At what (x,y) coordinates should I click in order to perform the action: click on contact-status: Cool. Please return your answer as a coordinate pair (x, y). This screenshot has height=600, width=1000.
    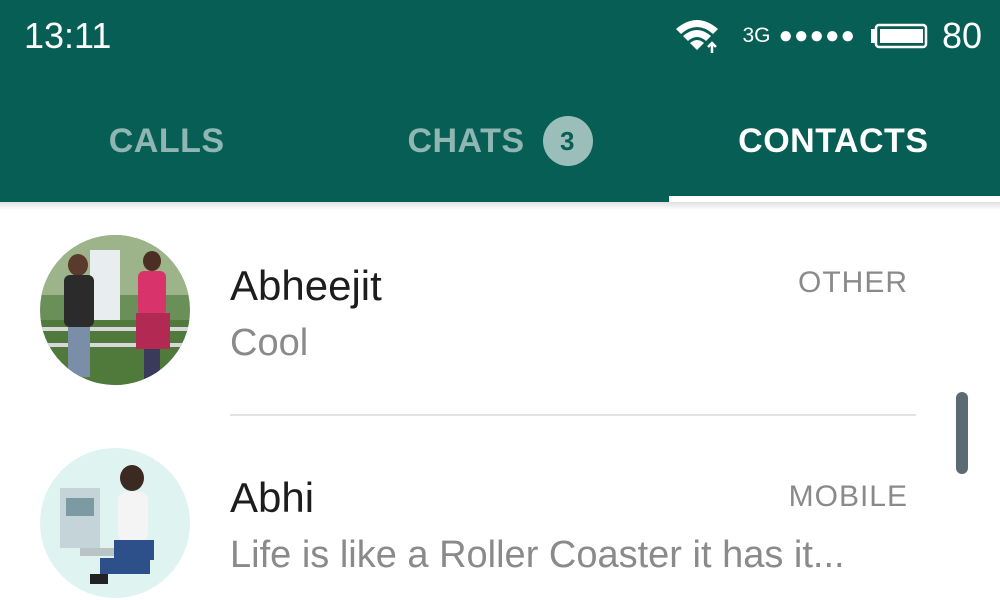
    Looking at the image, I should click on (269, 343).